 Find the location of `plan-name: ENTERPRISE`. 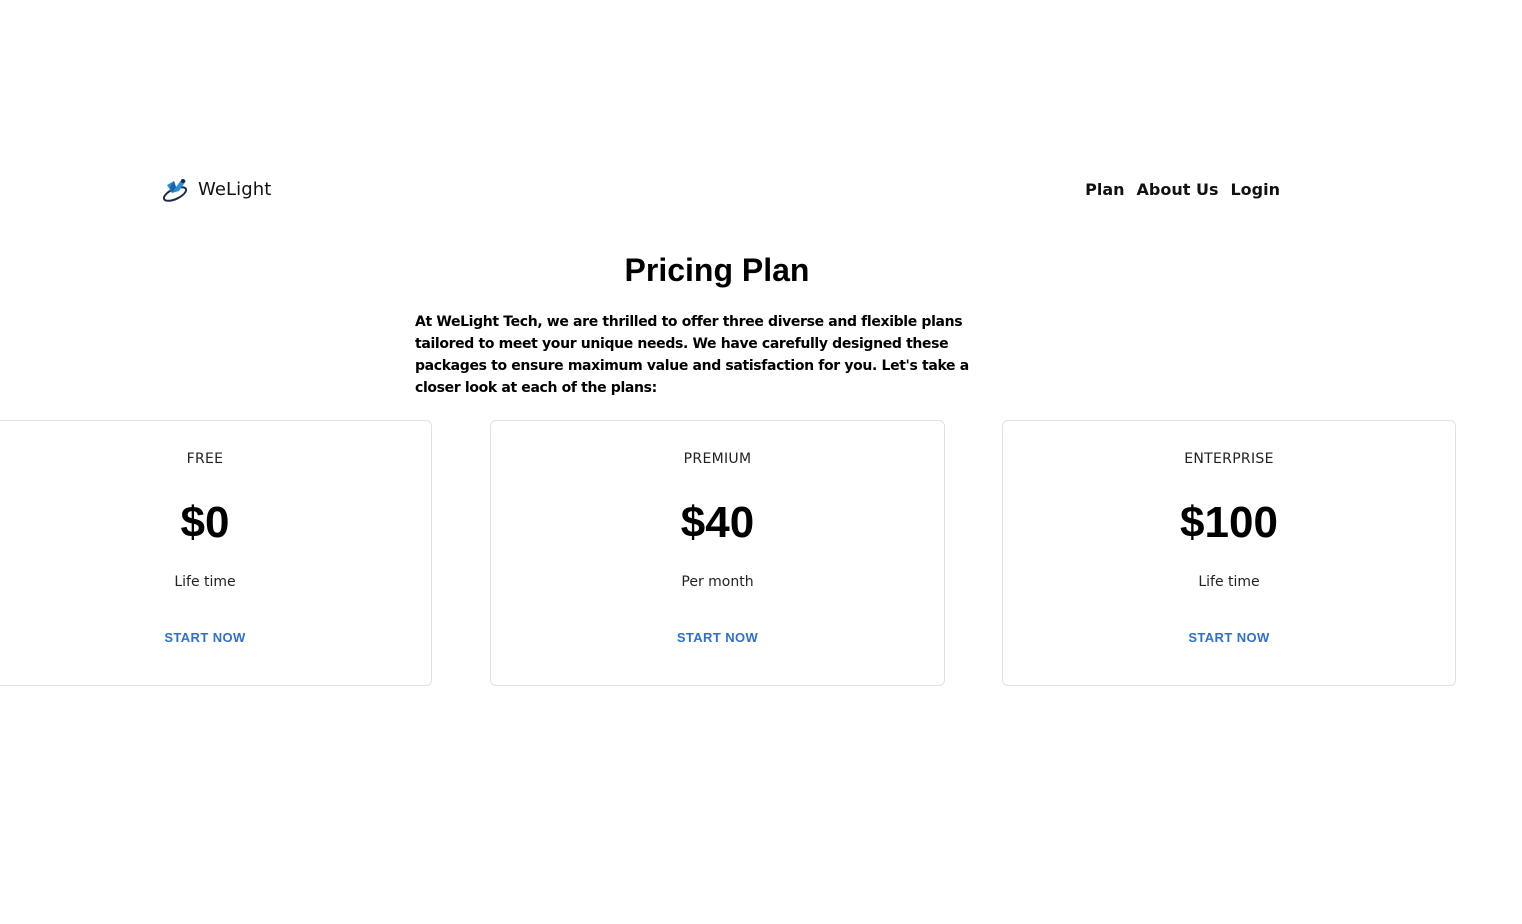

plan-name: ENTERPRISE is located at coordinates (1229, 459).